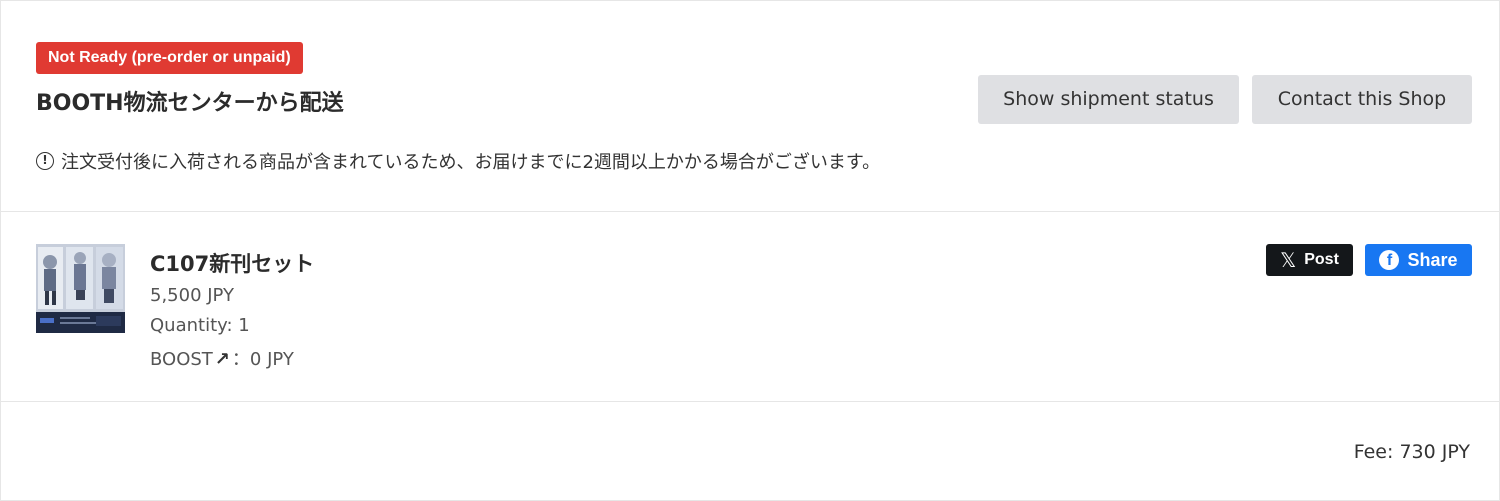  What do you see at coordinates (1373, 452) in the screenshot?
I see `fee-label: Fee:` at bounding box center [1373, 452].